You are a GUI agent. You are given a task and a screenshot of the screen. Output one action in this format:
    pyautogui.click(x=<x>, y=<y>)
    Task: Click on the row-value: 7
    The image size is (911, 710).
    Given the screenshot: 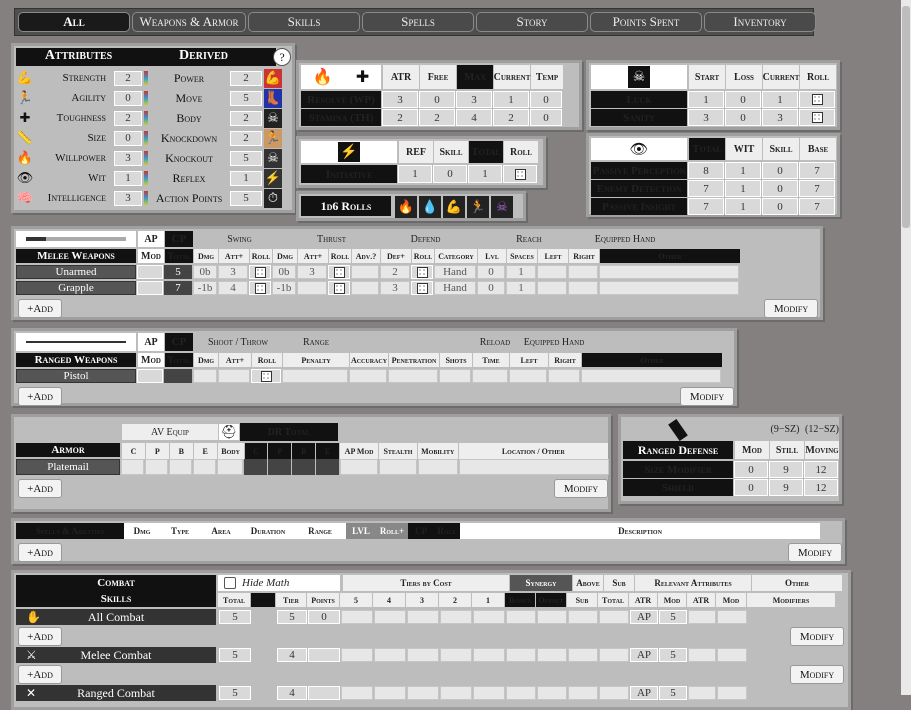 What is the action you would take?
    pyautogui.click(x=706, y=188)
    